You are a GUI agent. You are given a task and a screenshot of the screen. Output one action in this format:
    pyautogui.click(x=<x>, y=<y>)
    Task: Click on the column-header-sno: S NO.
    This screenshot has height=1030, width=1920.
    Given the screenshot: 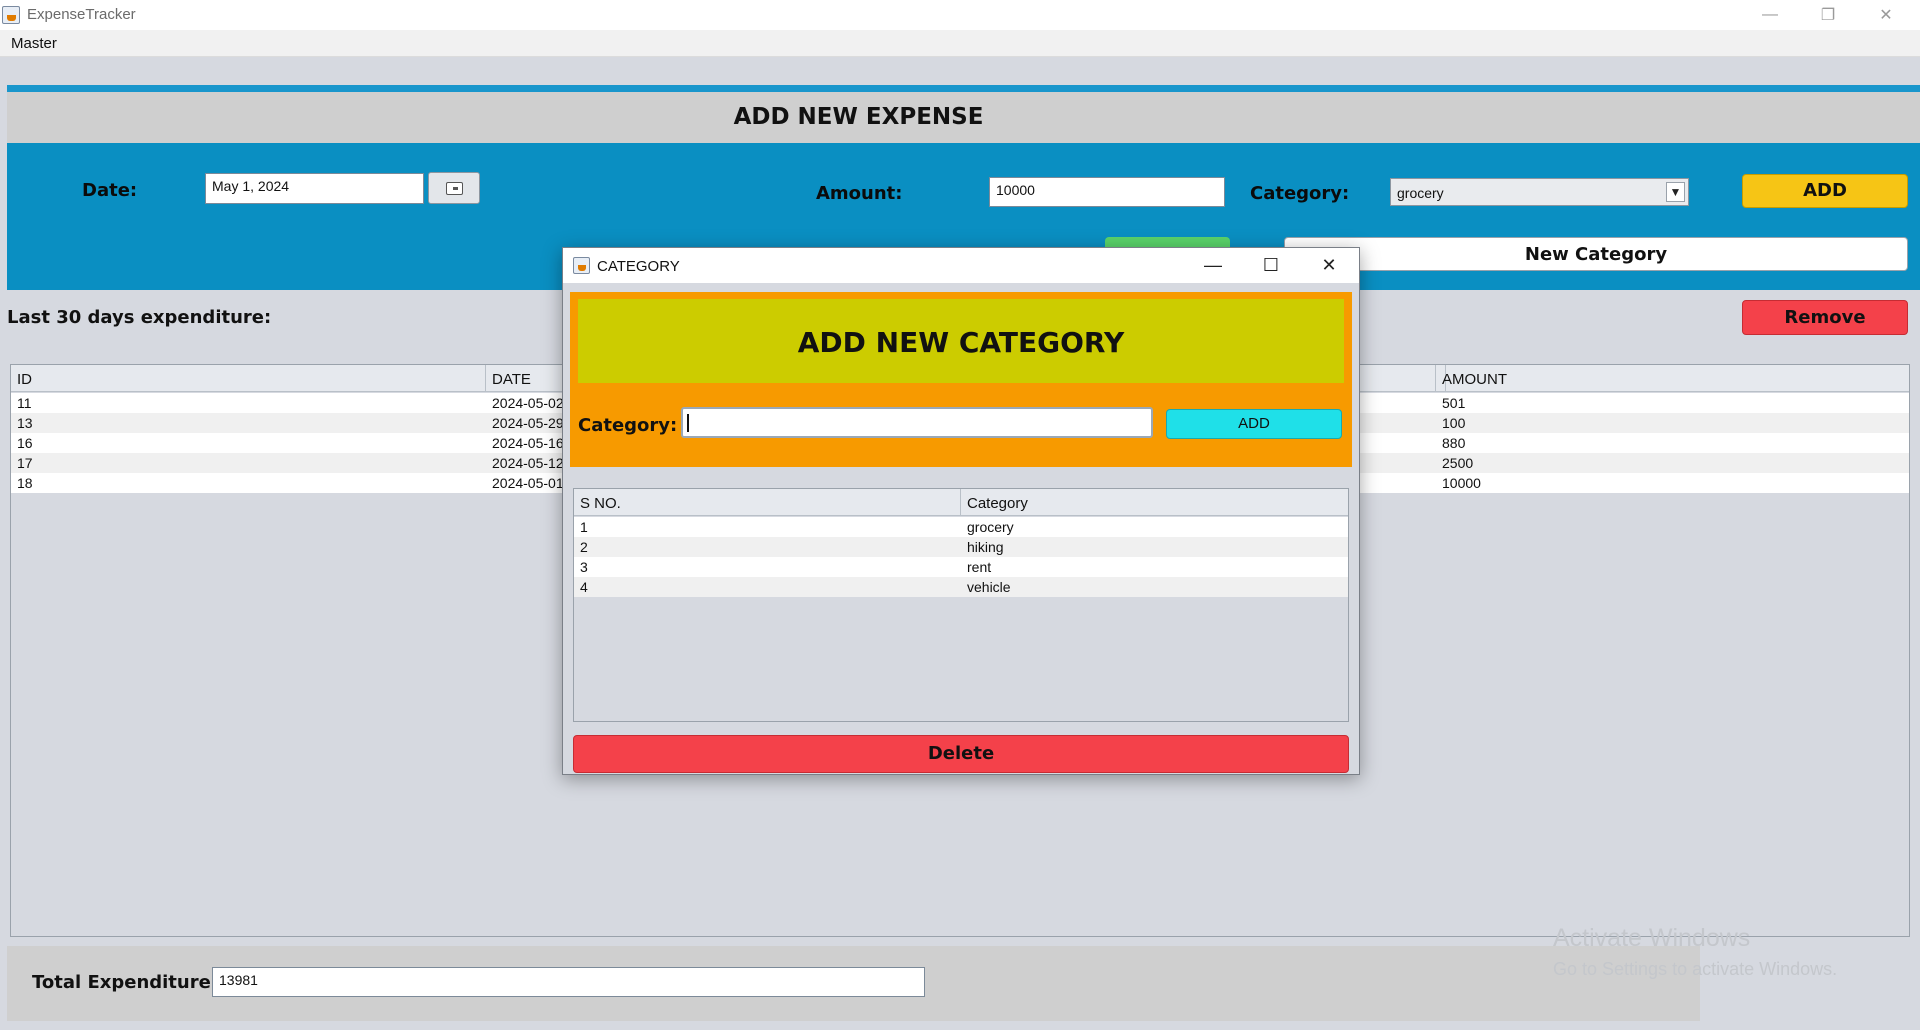 What is the action you would take?
    pyautogui.click(x=767, y=502)
    